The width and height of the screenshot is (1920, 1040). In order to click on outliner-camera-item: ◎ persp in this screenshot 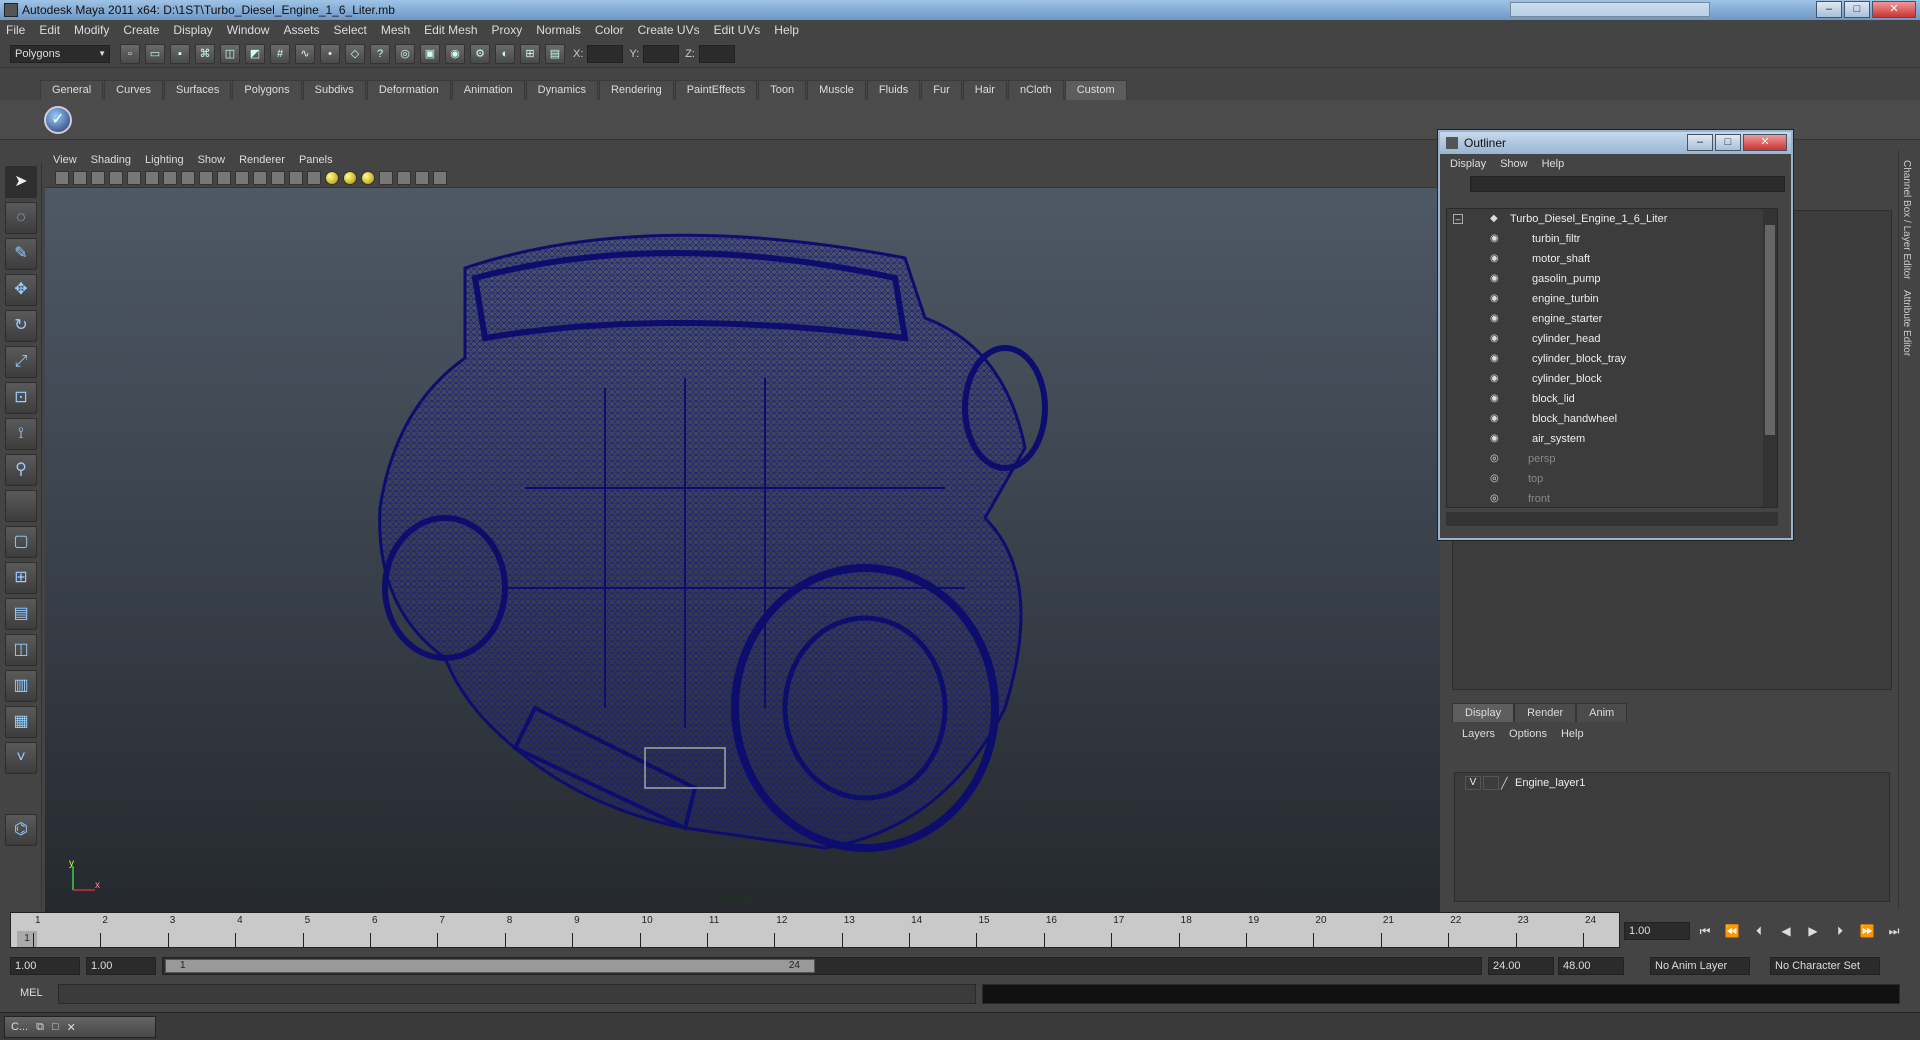, I will do `click(1612, 459)`.